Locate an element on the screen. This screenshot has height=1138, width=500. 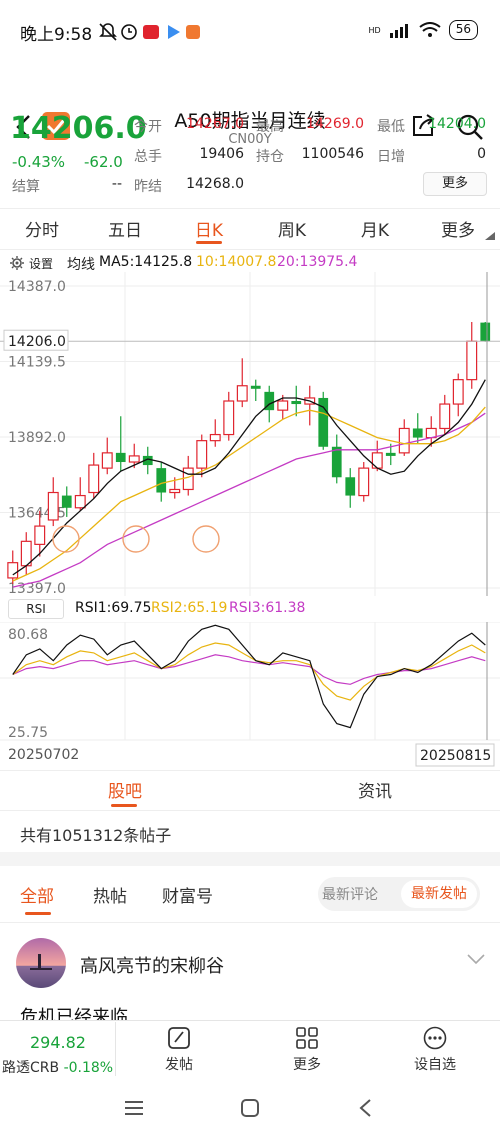
tab-news: 资讯 is located at coordinates (375, 789).